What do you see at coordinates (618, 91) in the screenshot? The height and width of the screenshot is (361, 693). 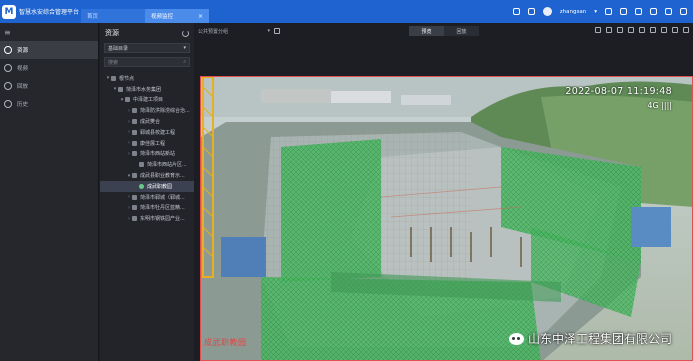 I see `video-timestamp: 2022-08-07 11:19:48` at bounding box center [618, 91].